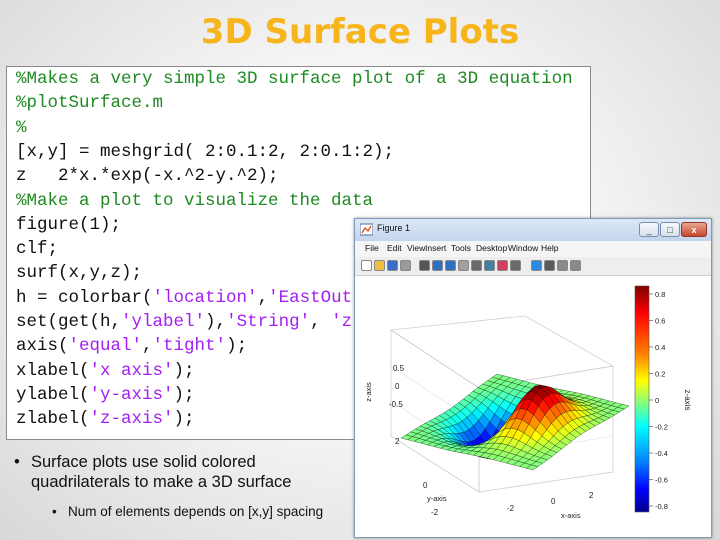 The height and width of the screenshot is (540, 720). I want to click on code-line: ylabel('y-axis');, so click(105, 395).